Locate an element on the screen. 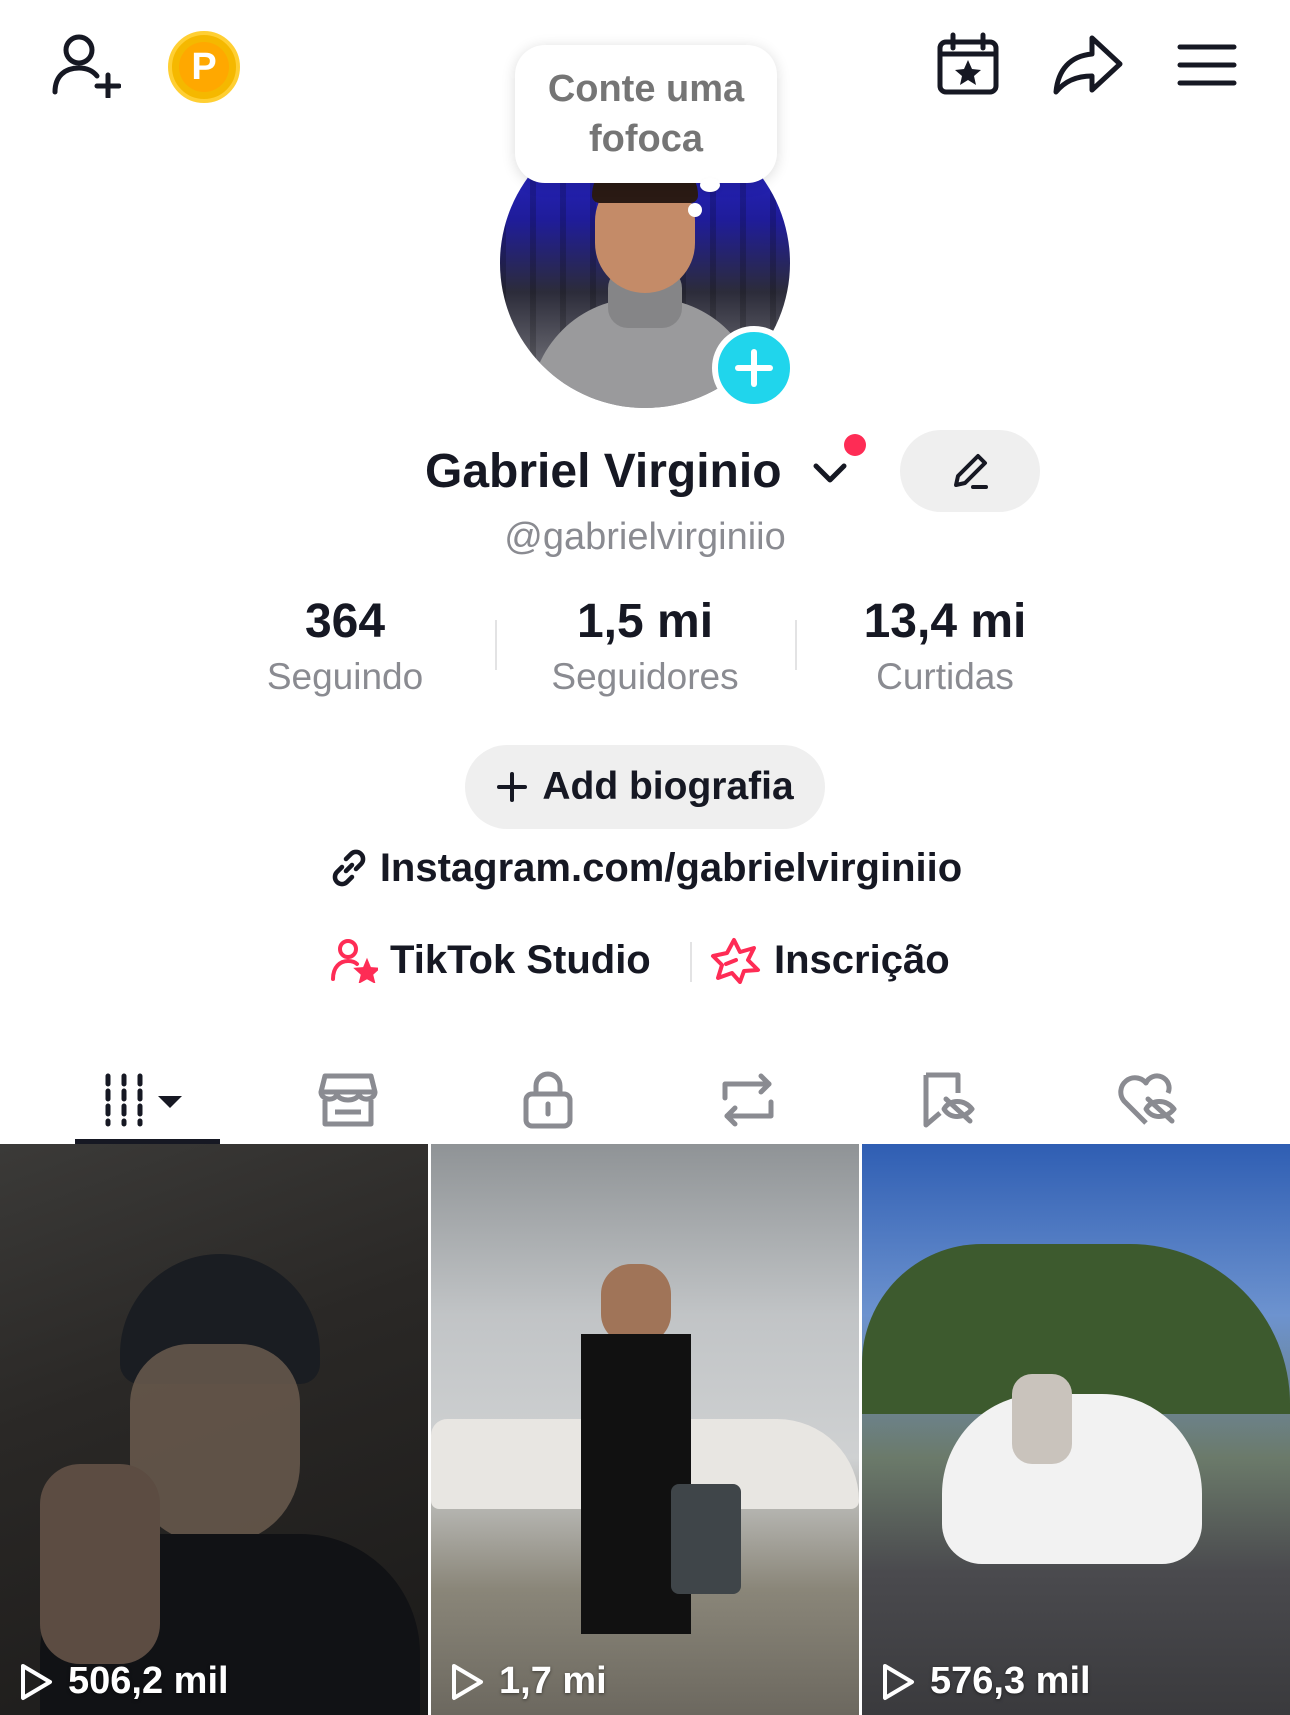  add-story-button is located at coordinates (754, 368).